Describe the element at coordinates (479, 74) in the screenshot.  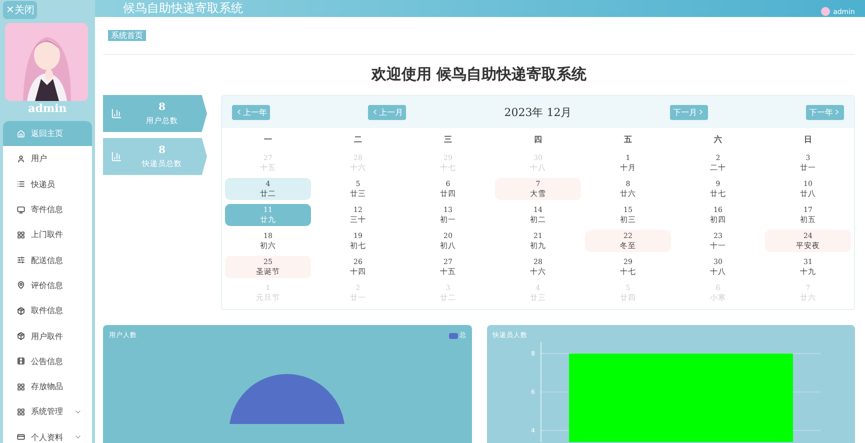
I see `welcome-title: 欢迎使用 候鸟自助快递寄取系统` at that location.